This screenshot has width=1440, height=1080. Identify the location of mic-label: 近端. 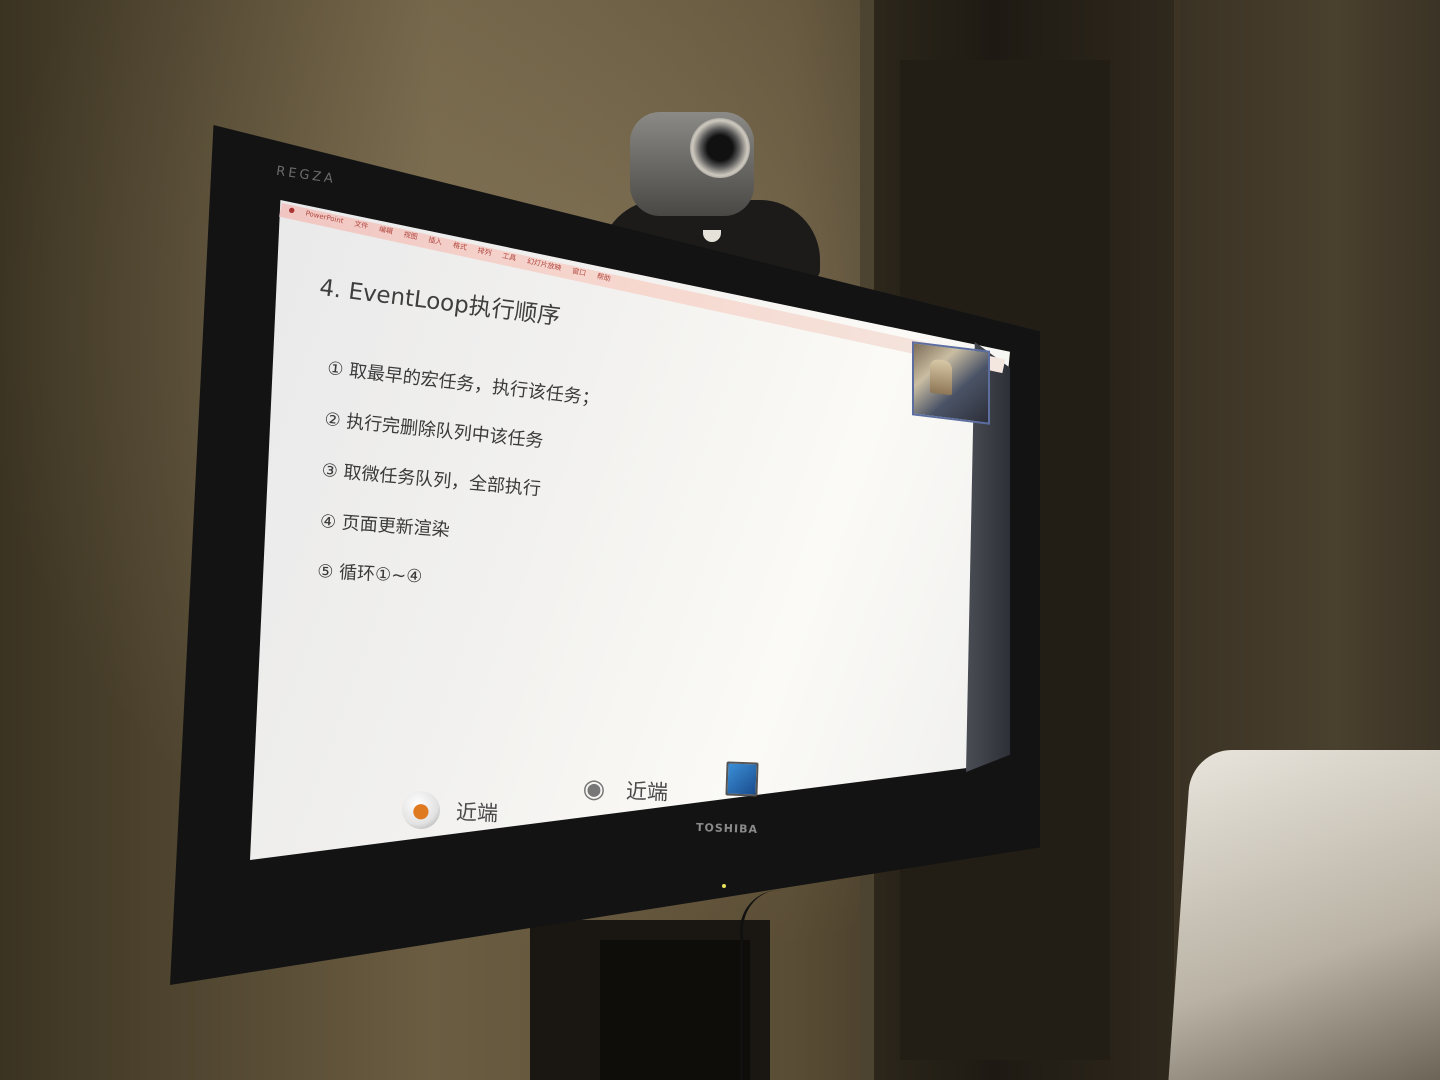
(477, 813).